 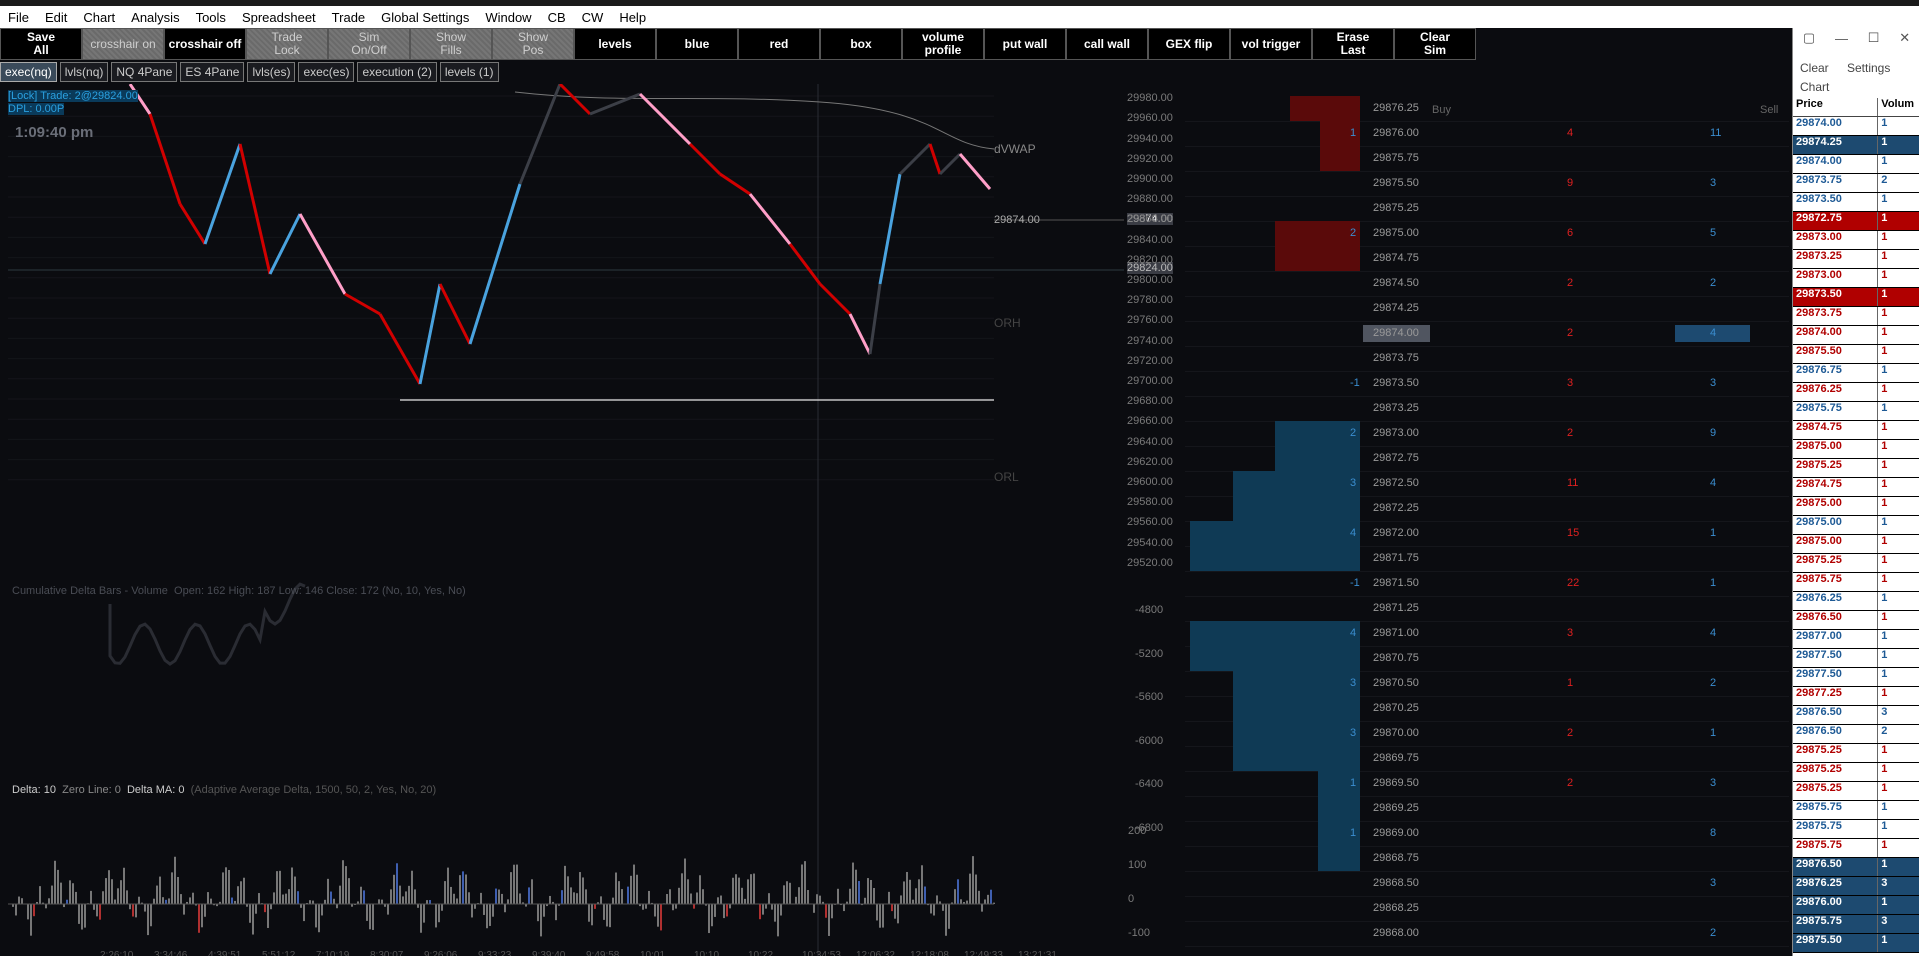 What do you see at coordinates (1487, 684) in the screenshot?
I see `dom-row: 3 29870.50 1 2` at bounding box center [1487, 684].